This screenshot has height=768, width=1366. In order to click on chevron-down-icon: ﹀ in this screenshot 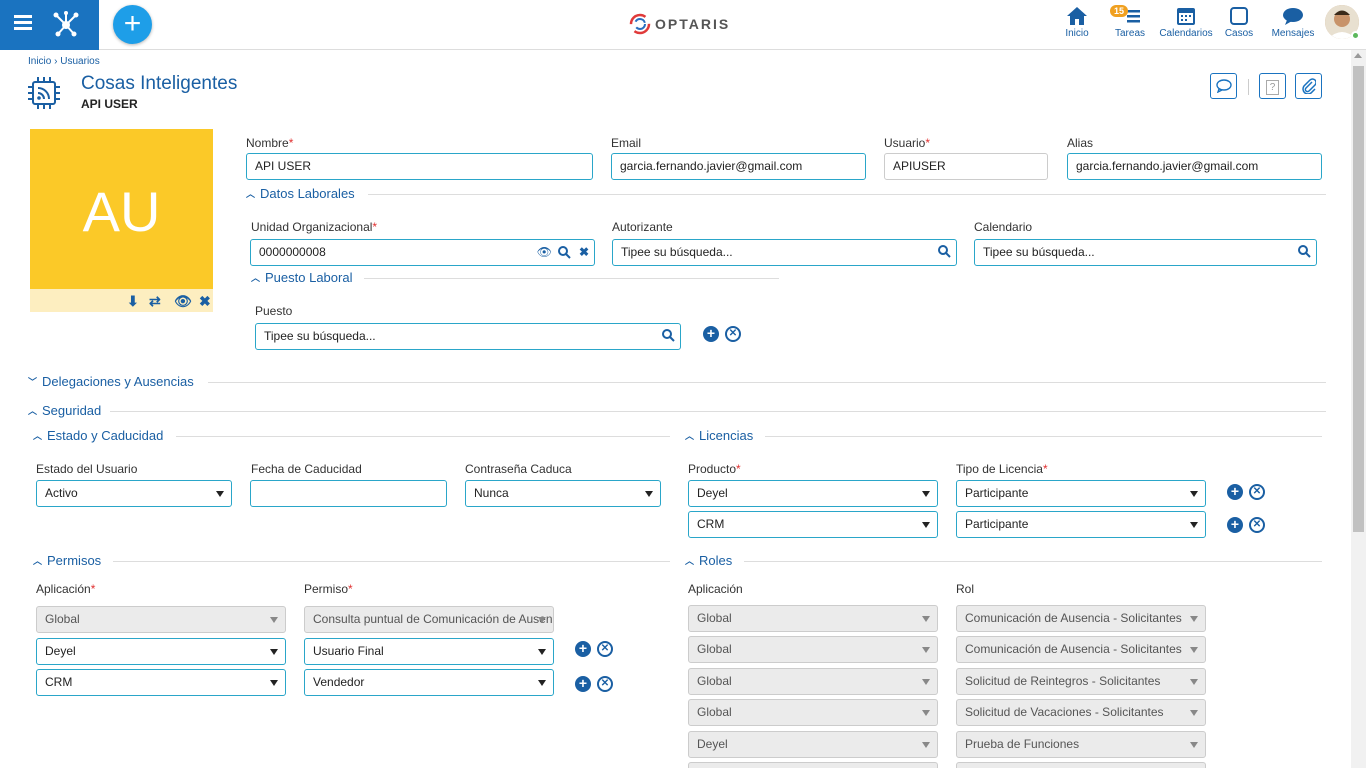, I will do `click(33, 382)`.